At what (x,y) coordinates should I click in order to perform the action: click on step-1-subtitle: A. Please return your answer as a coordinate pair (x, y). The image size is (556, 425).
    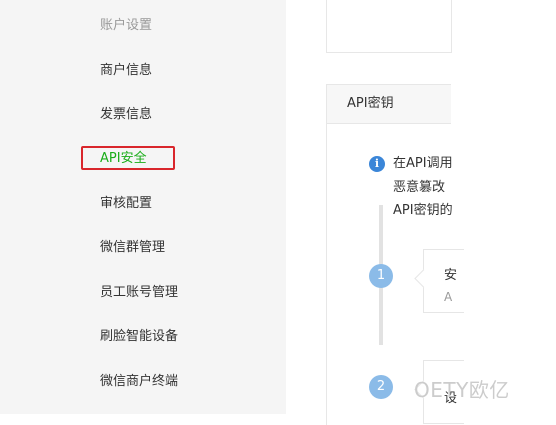
    Looking at the image, I should click on (448, 297).